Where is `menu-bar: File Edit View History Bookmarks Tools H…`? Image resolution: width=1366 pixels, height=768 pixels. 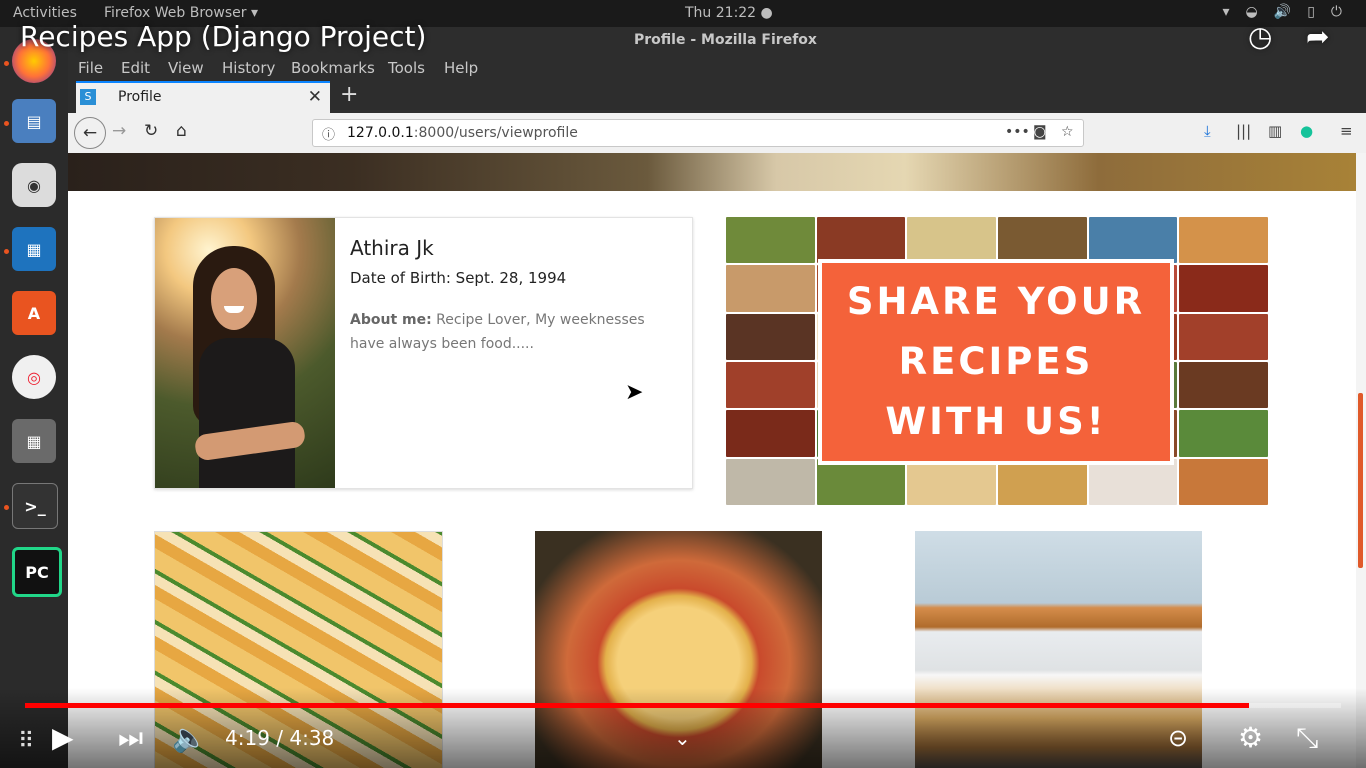
menu-bar: File Edit View History Bookmarks Tools H… is located at coordinates (717, 68).